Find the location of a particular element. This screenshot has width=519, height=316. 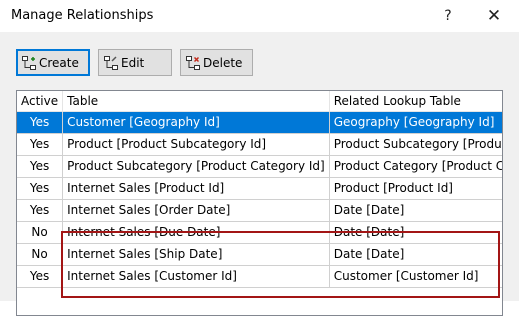

create-button: Create is located at coordinates (53, 62).